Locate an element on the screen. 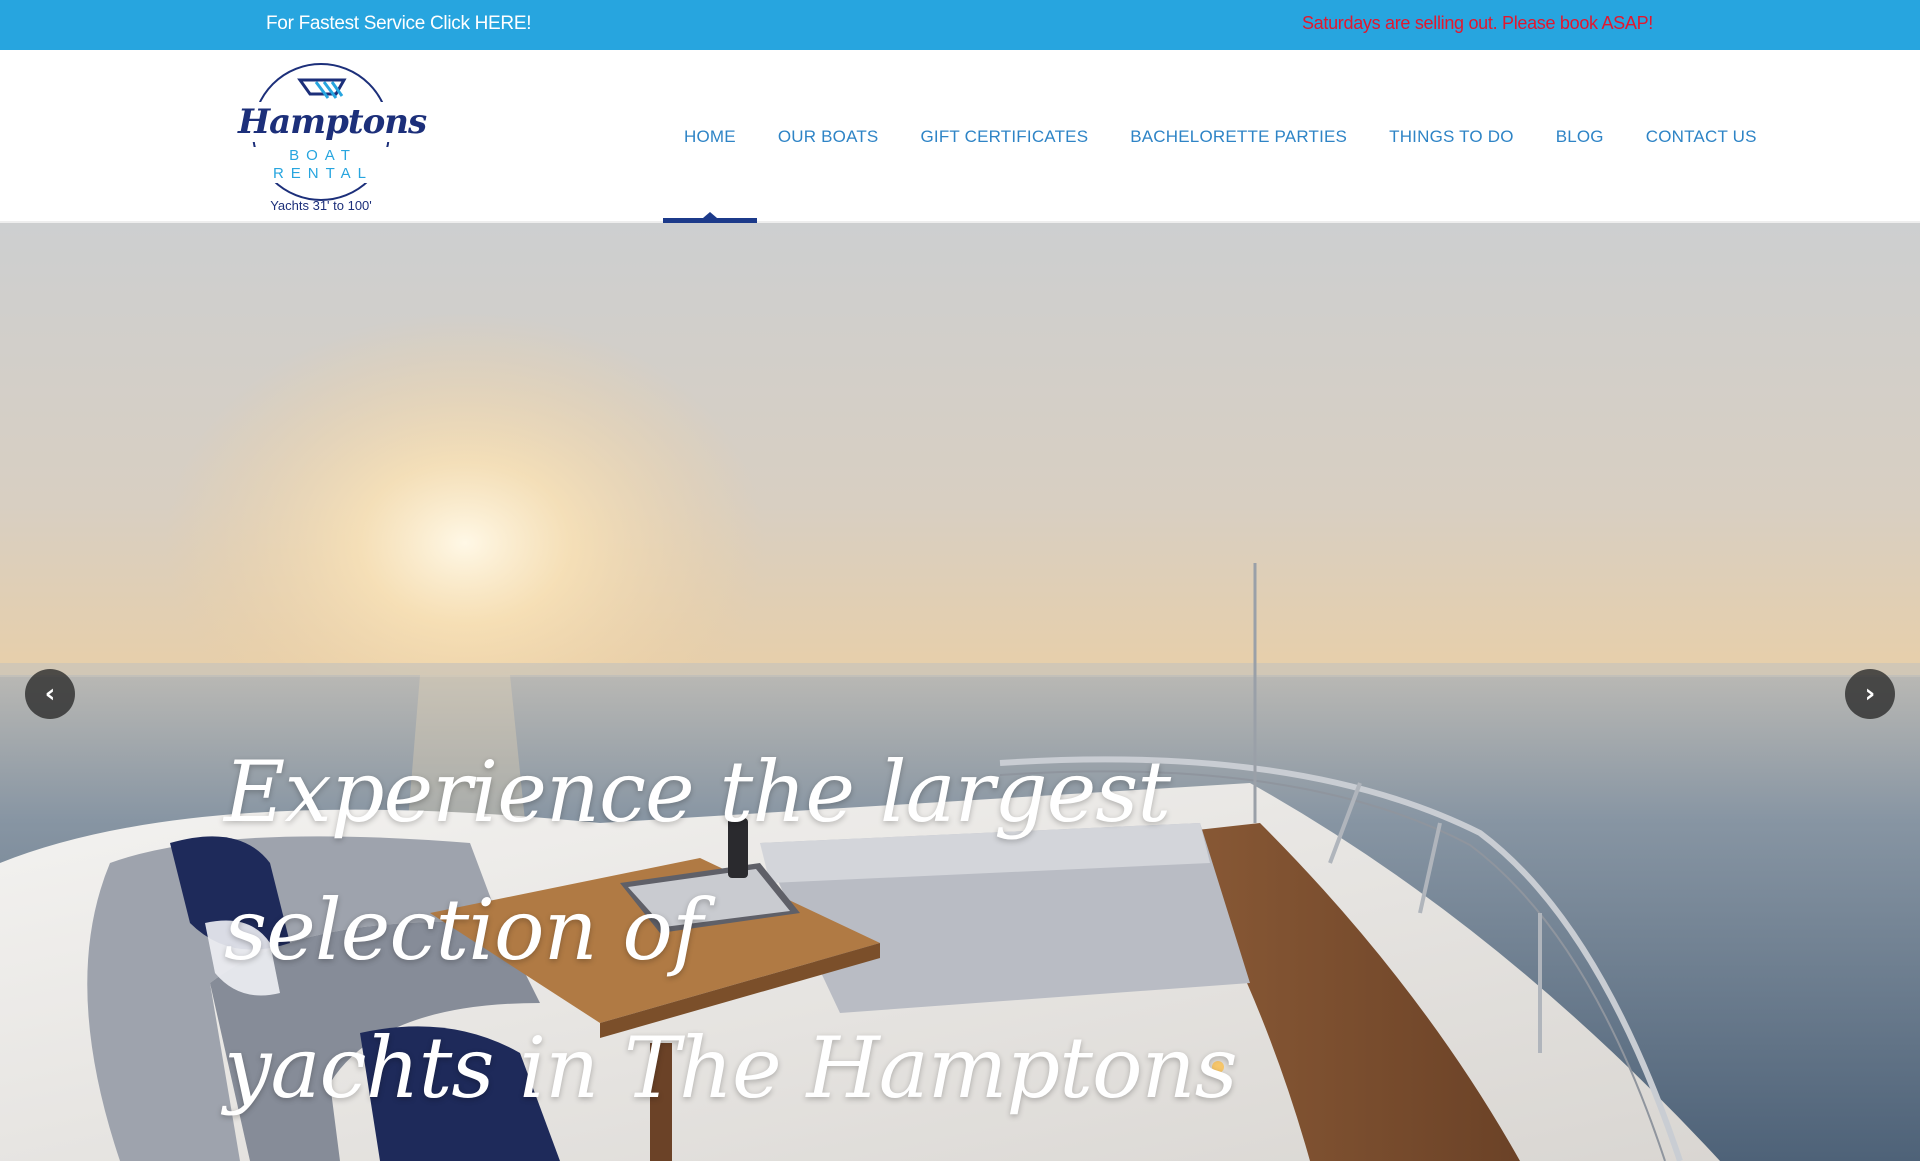 The width and height of the screenshot is (1920, 1169). slider-next-button: › is located at coordinates (1870, 694).